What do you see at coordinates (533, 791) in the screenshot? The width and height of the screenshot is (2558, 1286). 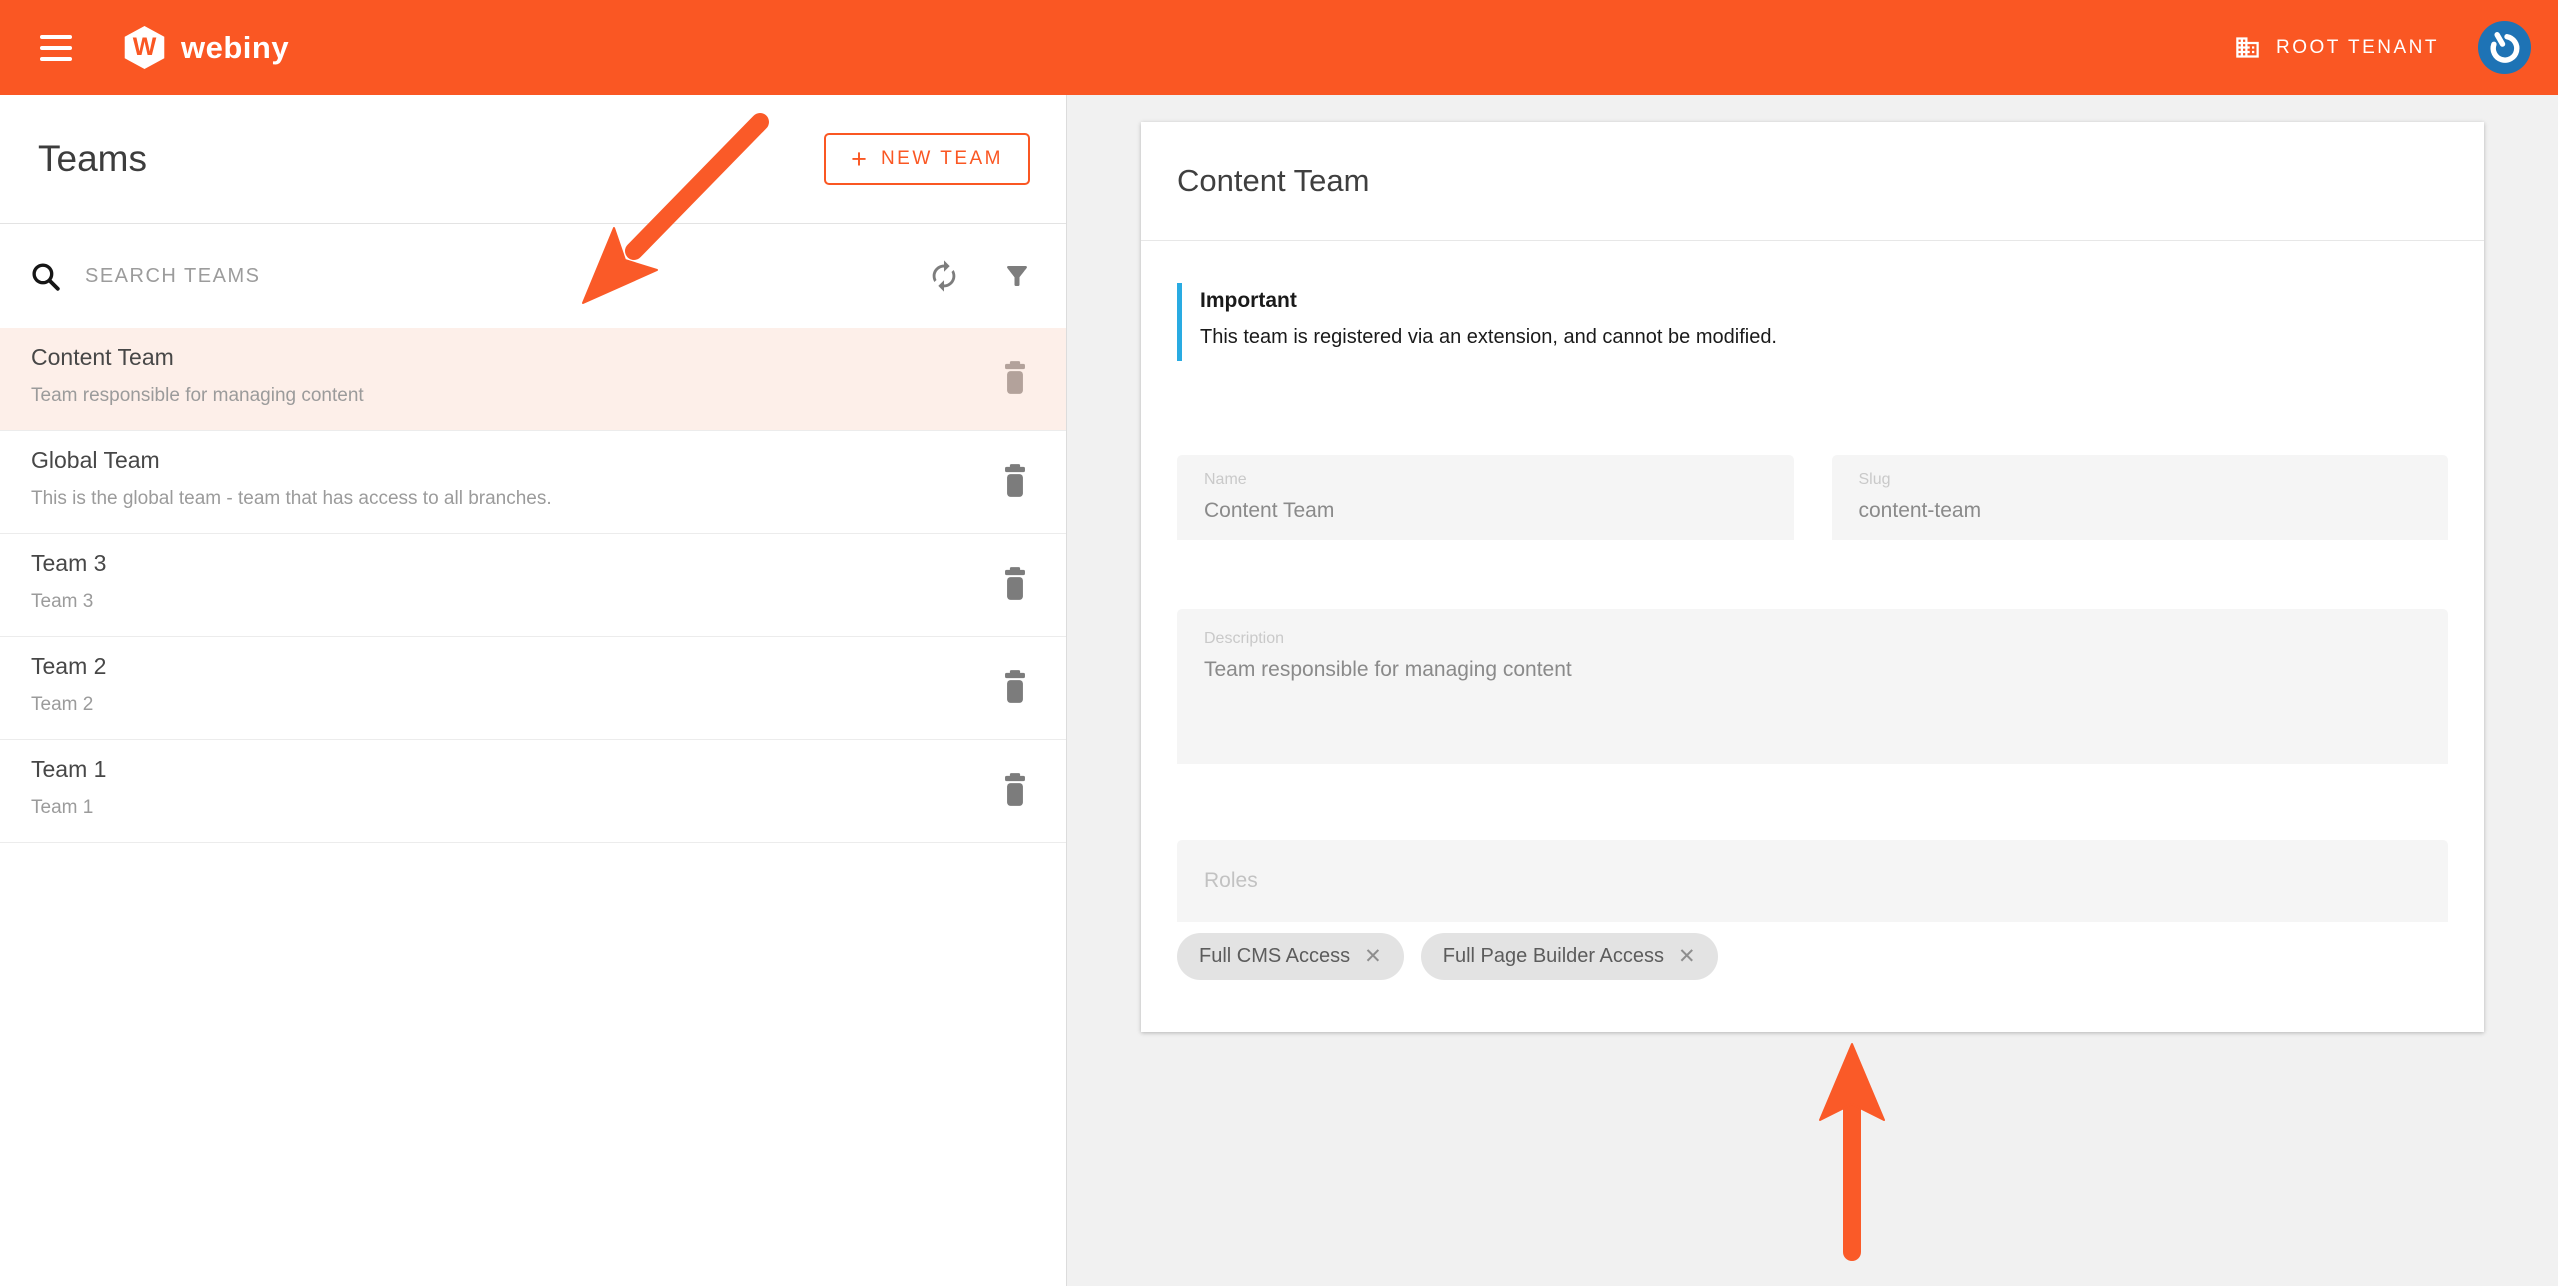 I see `team-list-item: Team 1 Team 1` at bounding box center [533, 791].